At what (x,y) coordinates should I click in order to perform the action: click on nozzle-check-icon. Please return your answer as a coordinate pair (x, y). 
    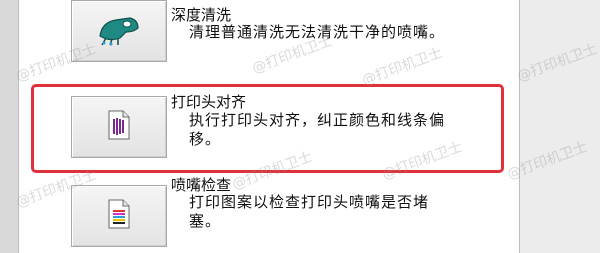
    Looking at the image, I should click on (119, 216).